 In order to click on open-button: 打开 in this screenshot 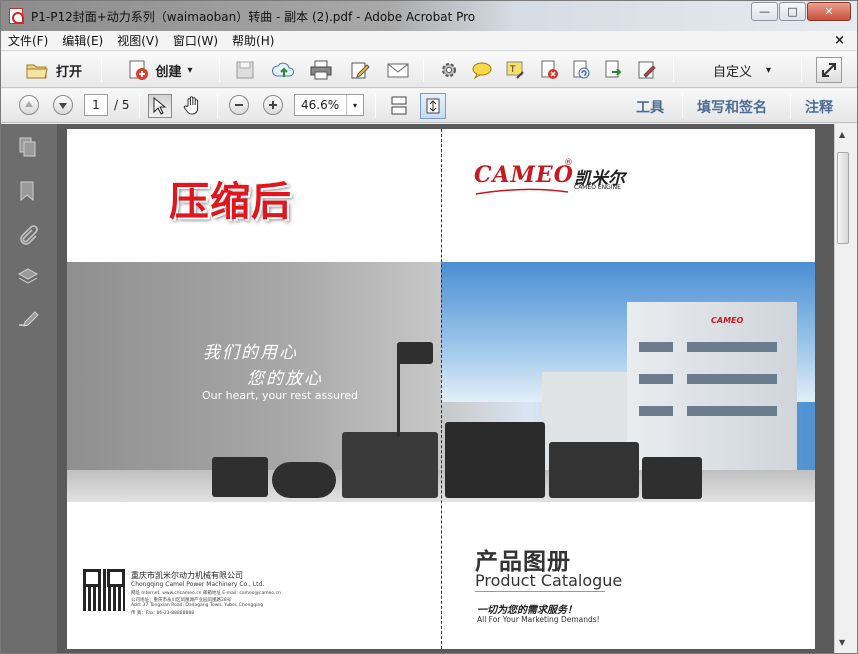, I will do `click(54, 70)`.